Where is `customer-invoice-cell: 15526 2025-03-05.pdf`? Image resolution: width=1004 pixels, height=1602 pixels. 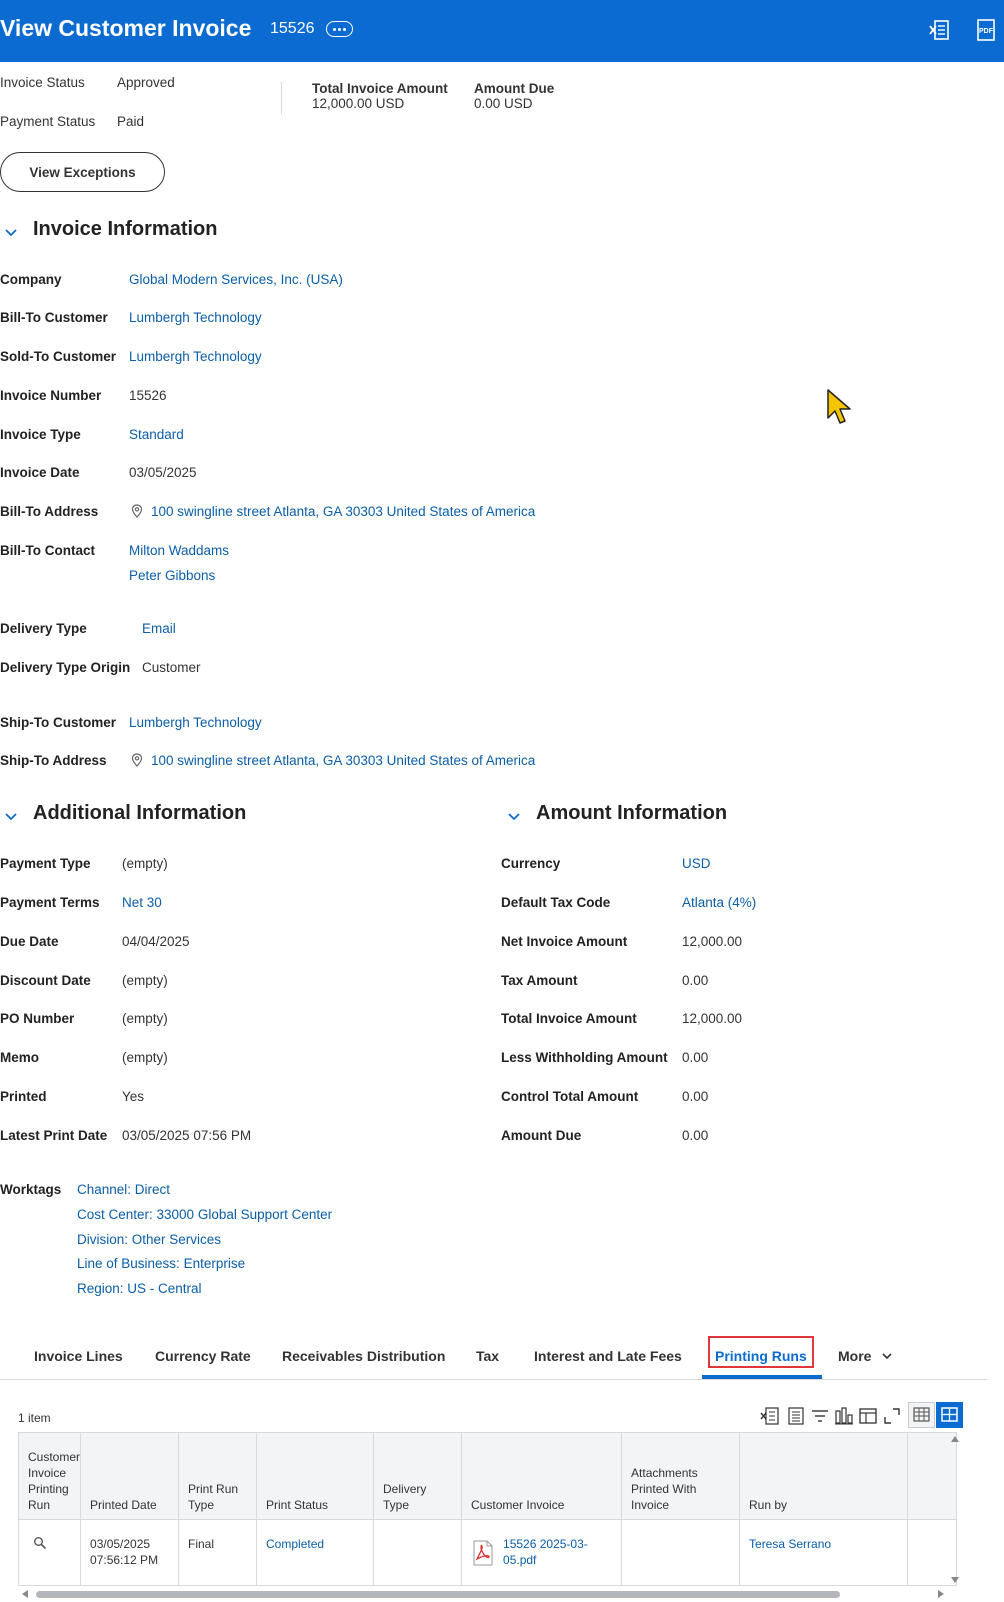 customer-invoice-cell: 15526 2025-03-05.pdf is located at coordinates (542, 1552).